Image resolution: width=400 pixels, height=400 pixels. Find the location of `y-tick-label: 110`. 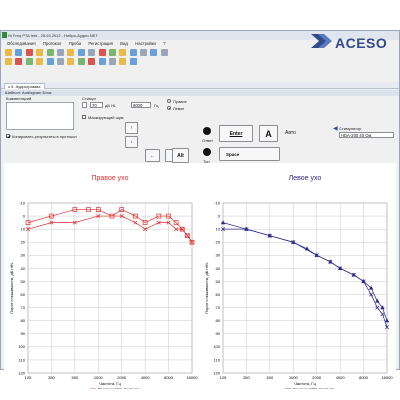

y-tick-label: 110 is located at coordinates (217, 359).